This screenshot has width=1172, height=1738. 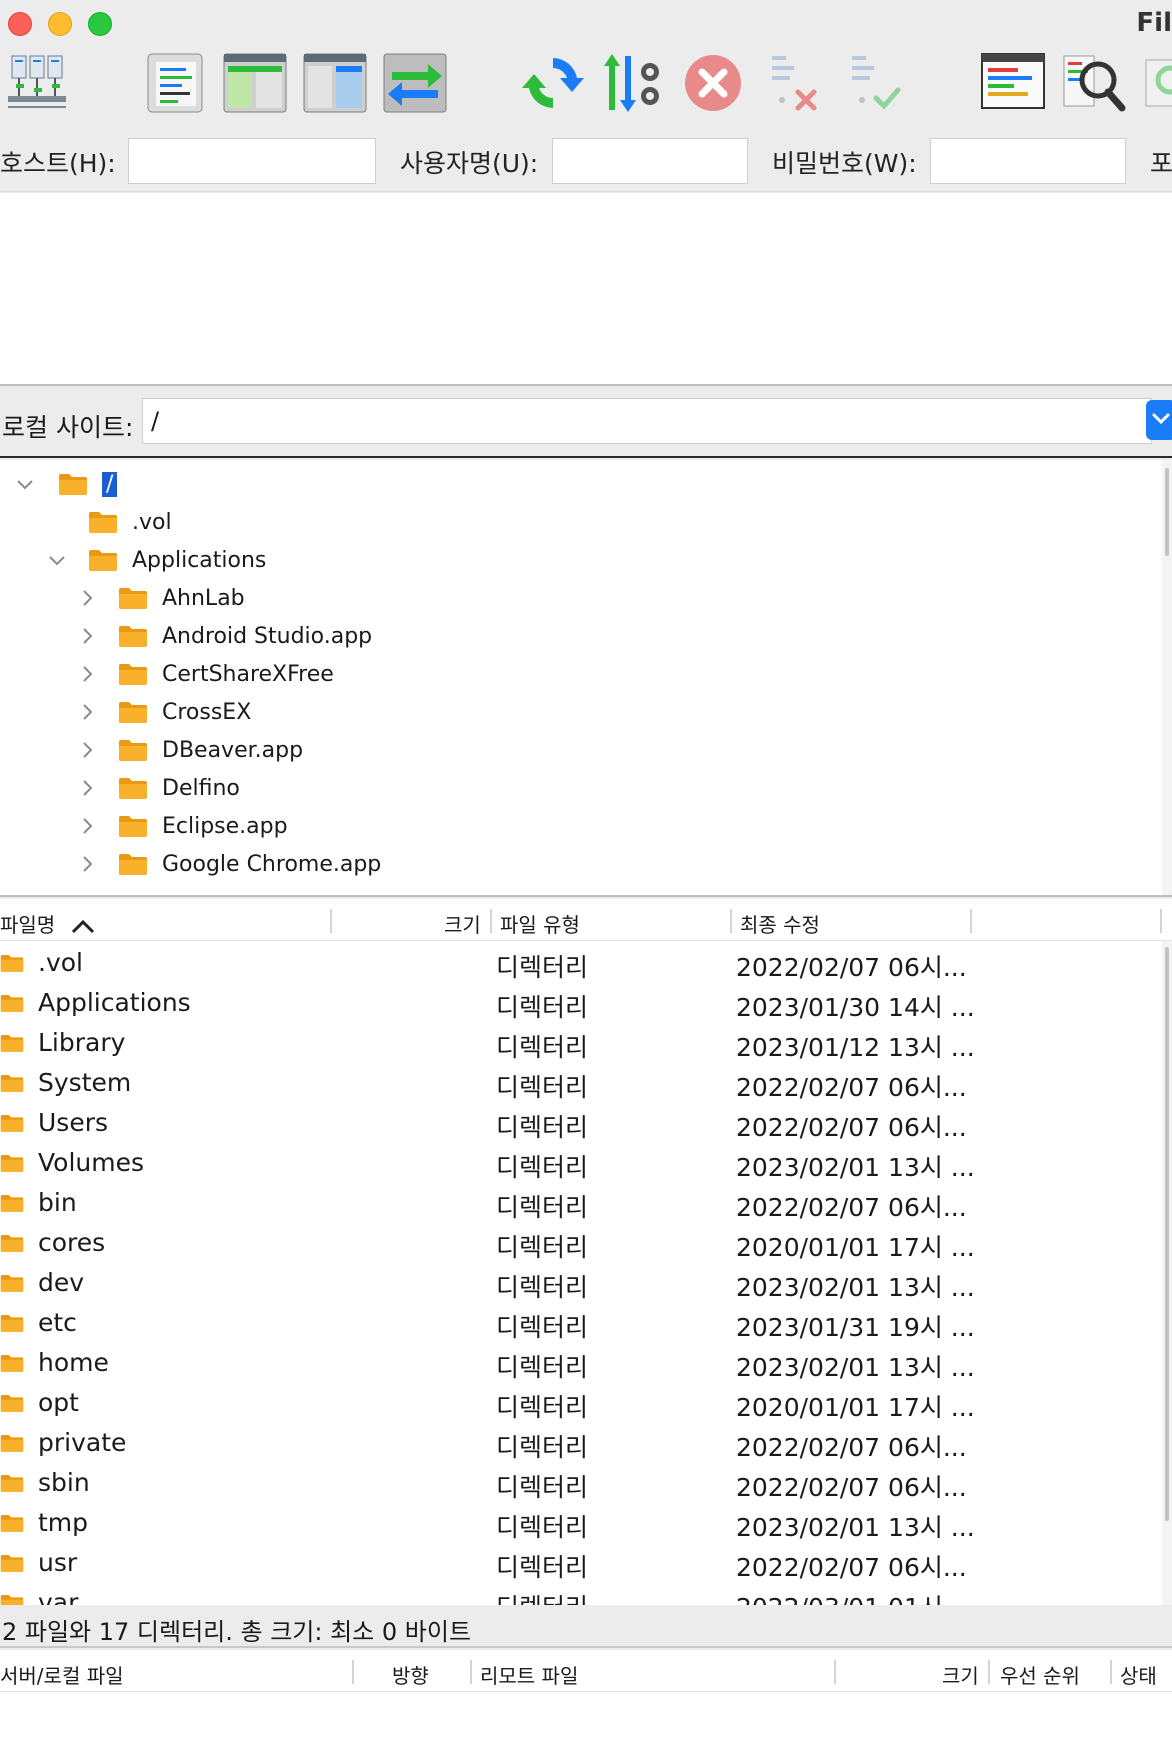 I want to click on tree-item: Delfino, so click(x=161, y=788).